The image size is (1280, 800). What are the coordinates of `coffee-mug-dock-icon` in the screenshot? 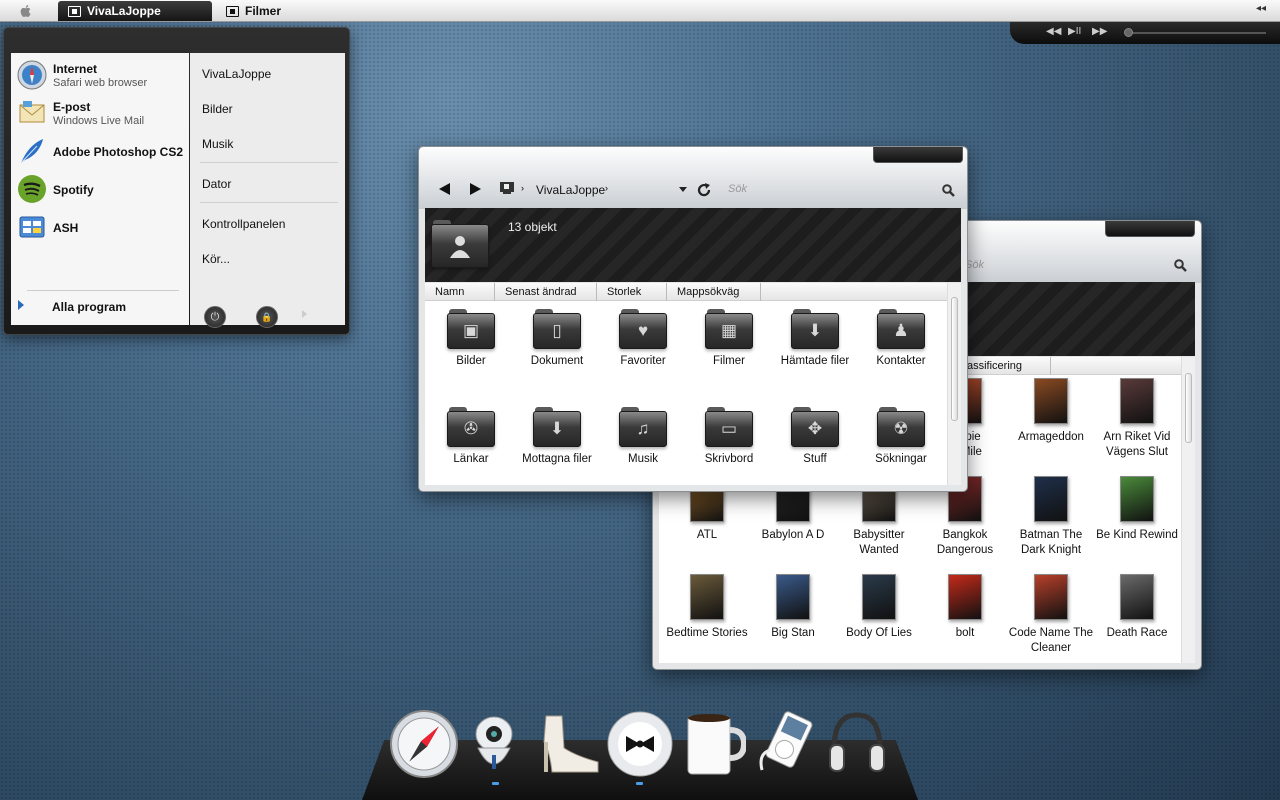 It's located at (715, 744).